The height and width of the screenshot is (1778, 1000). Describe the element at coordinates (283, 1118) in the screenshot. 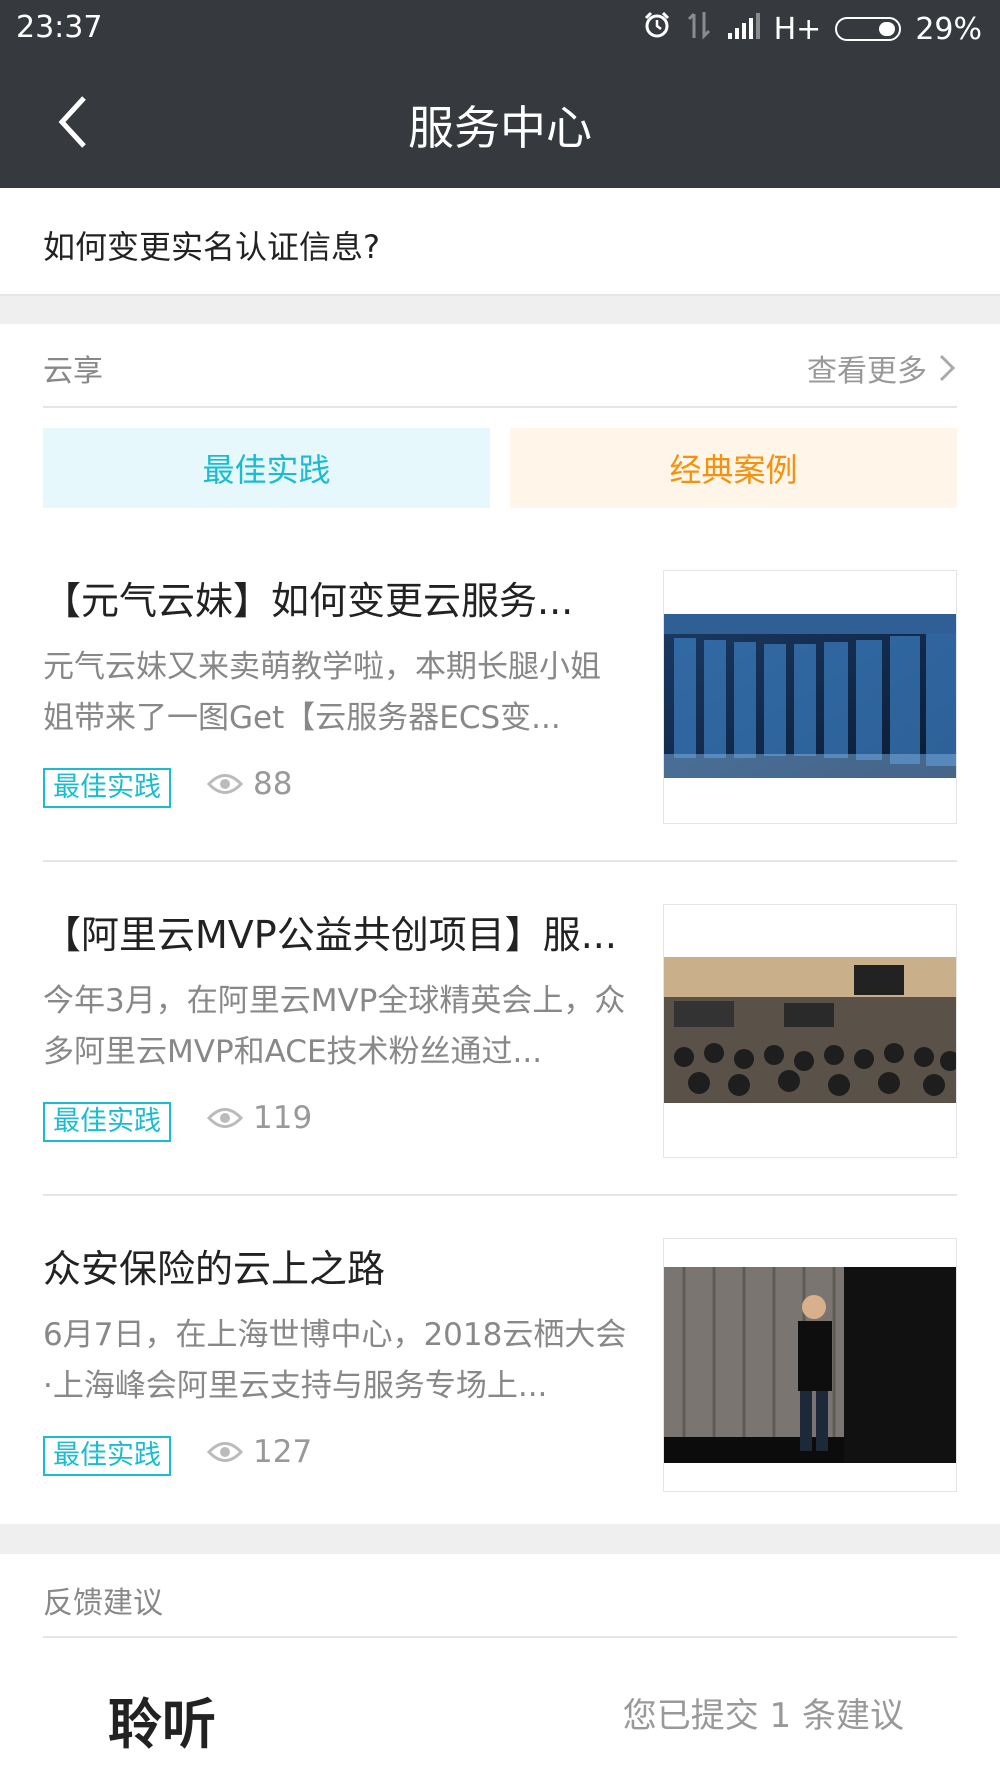

I see `view-count-value: 119` at that location.